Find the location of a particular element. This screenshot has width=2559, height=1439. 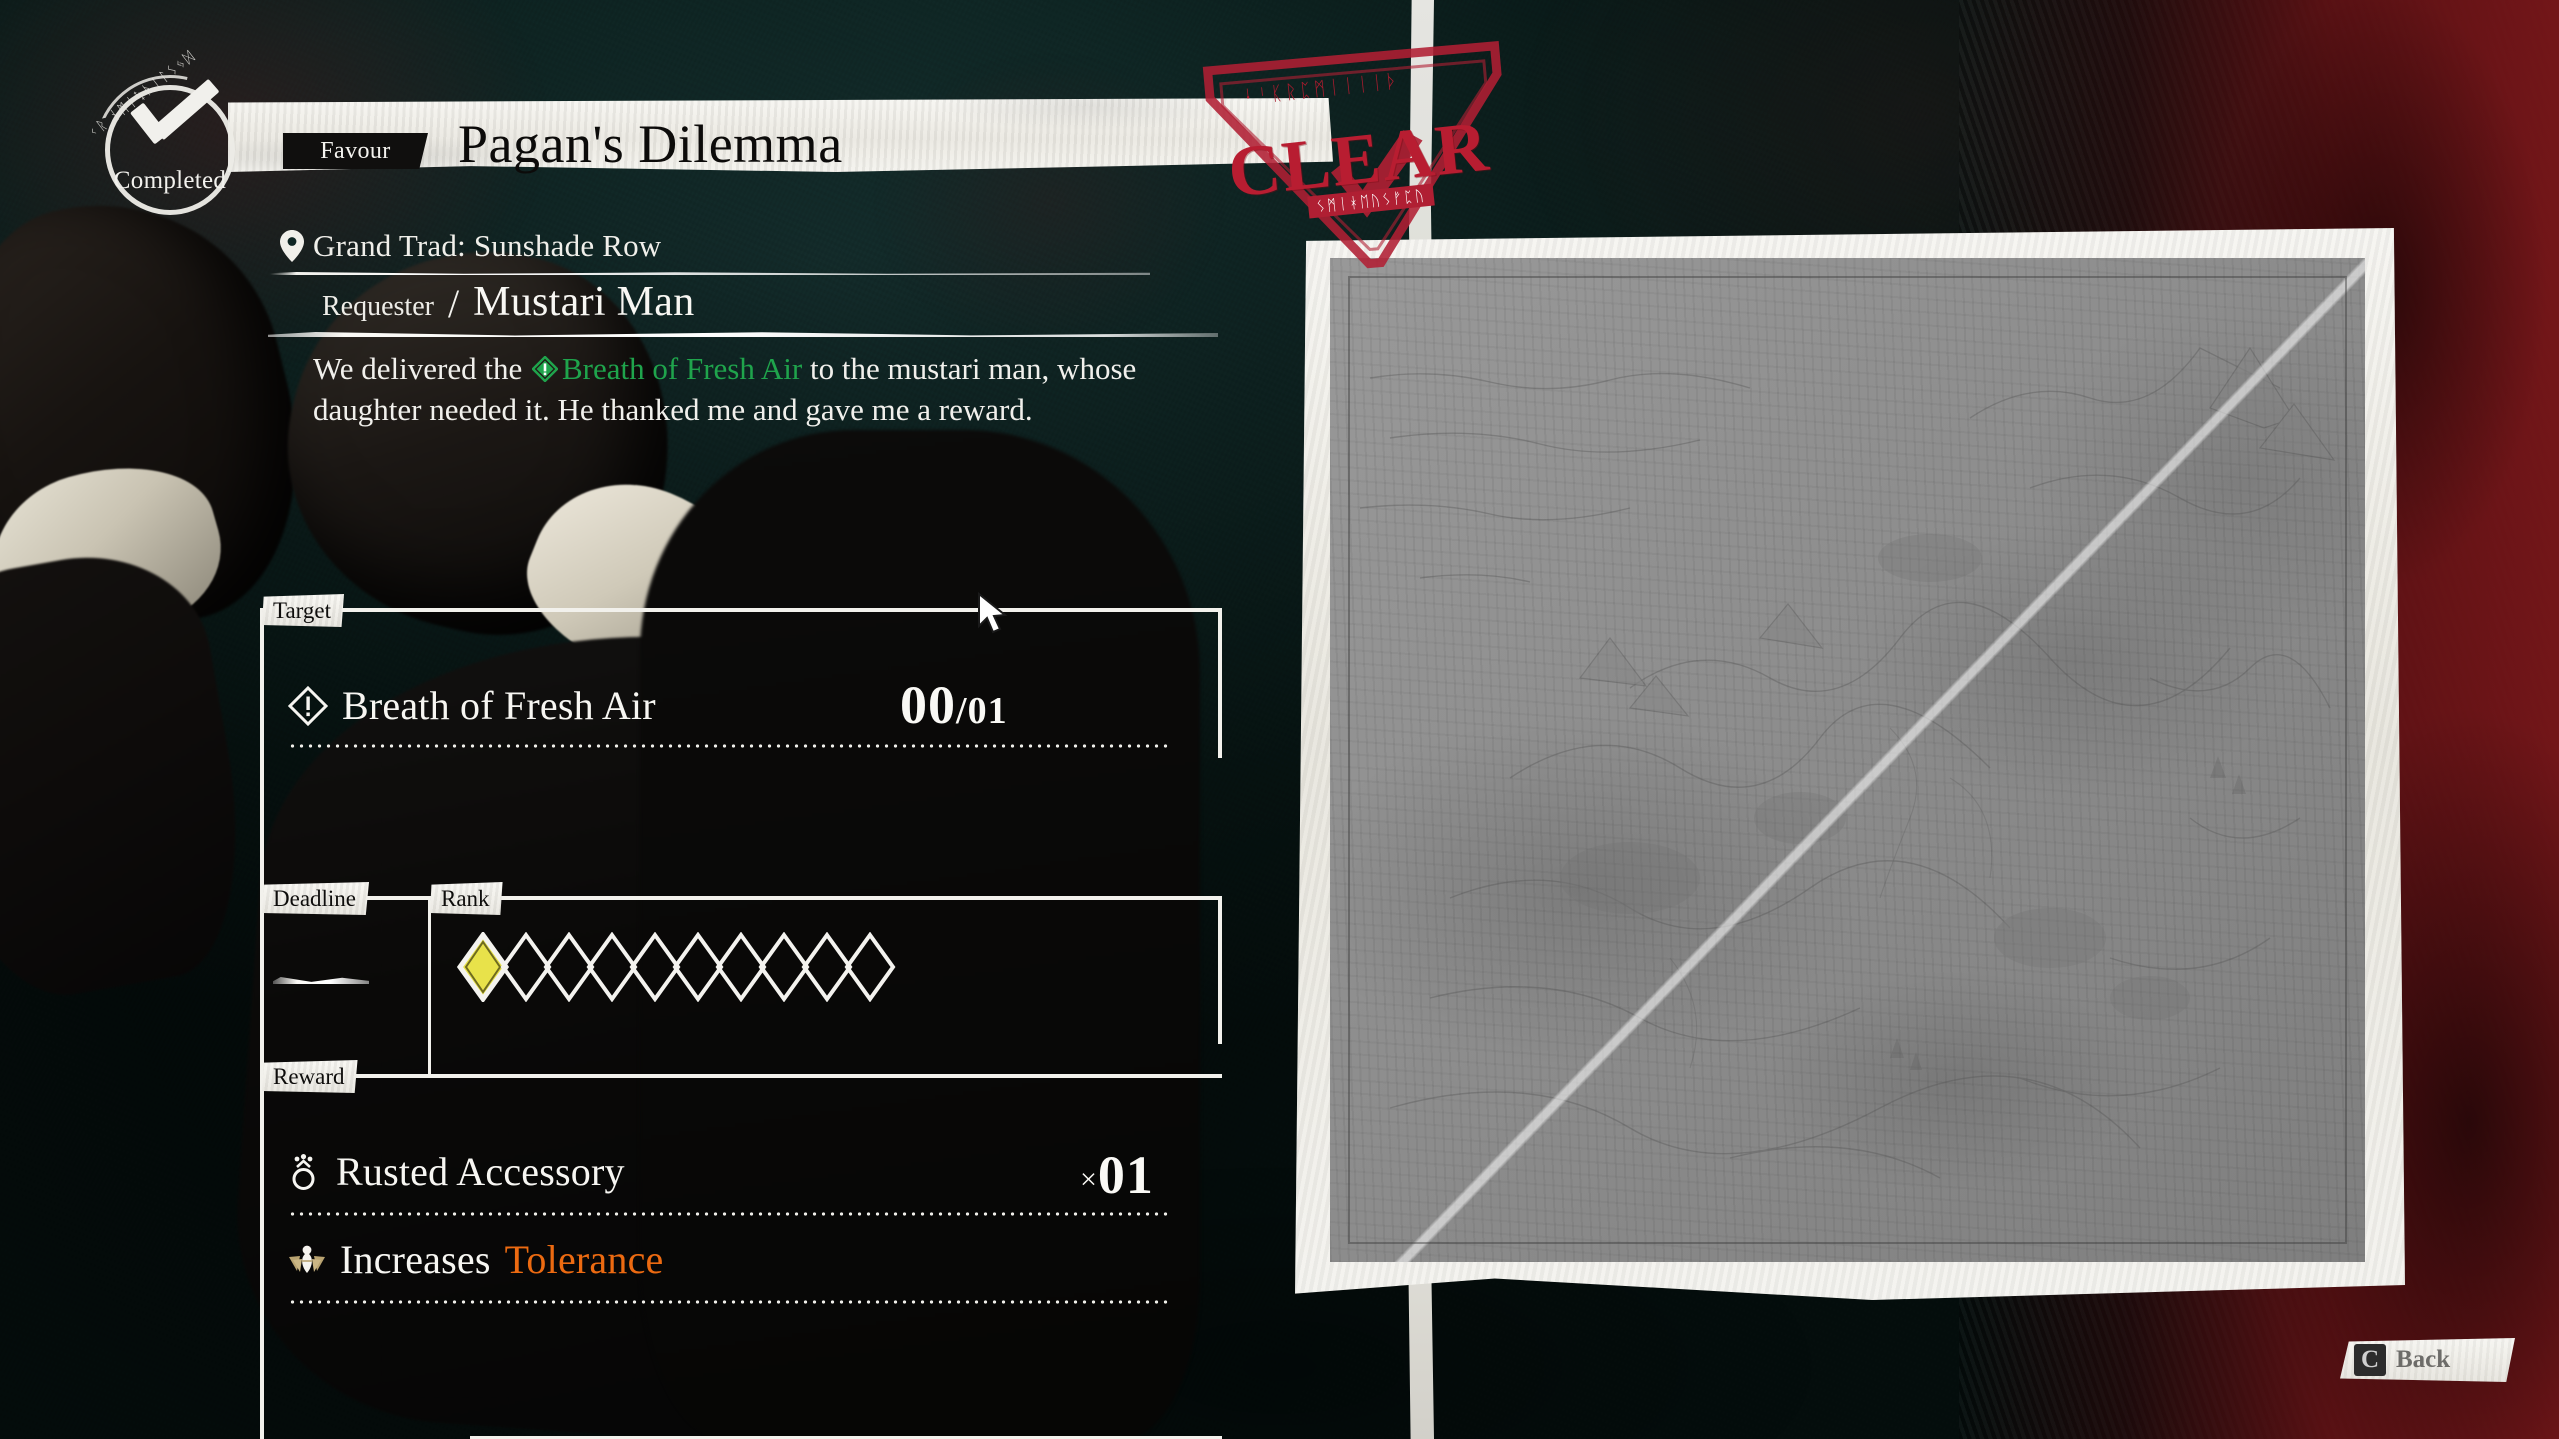

back-button-label: Back is located at coordinates (2423, 1359).